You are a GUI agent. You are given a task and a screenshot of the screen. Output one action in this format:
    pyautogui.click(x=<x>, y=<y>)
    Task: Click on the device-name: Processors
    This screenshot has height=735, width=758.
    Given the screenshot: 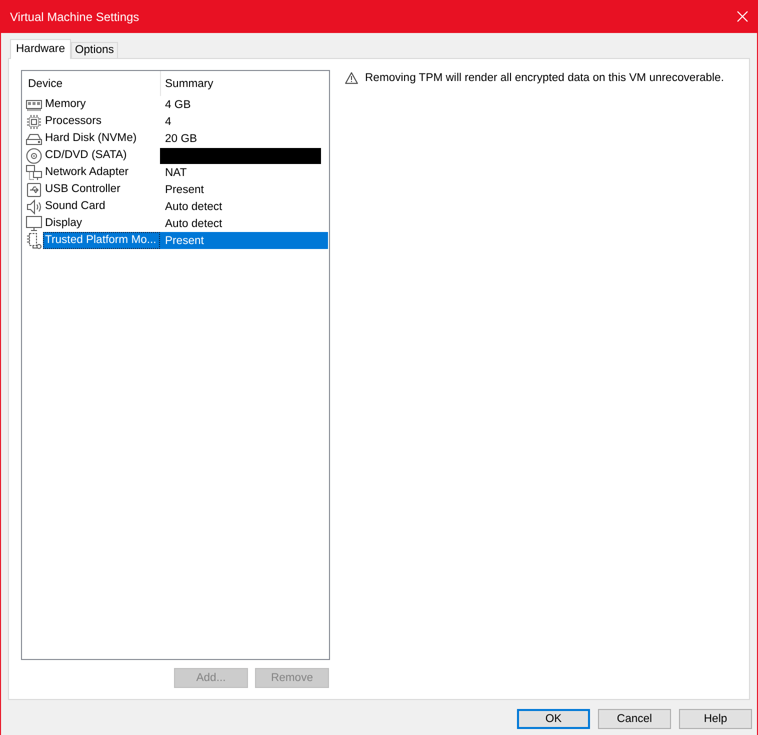 What is the action you would take?
    pyautogui.click(x=73, y=121)
    